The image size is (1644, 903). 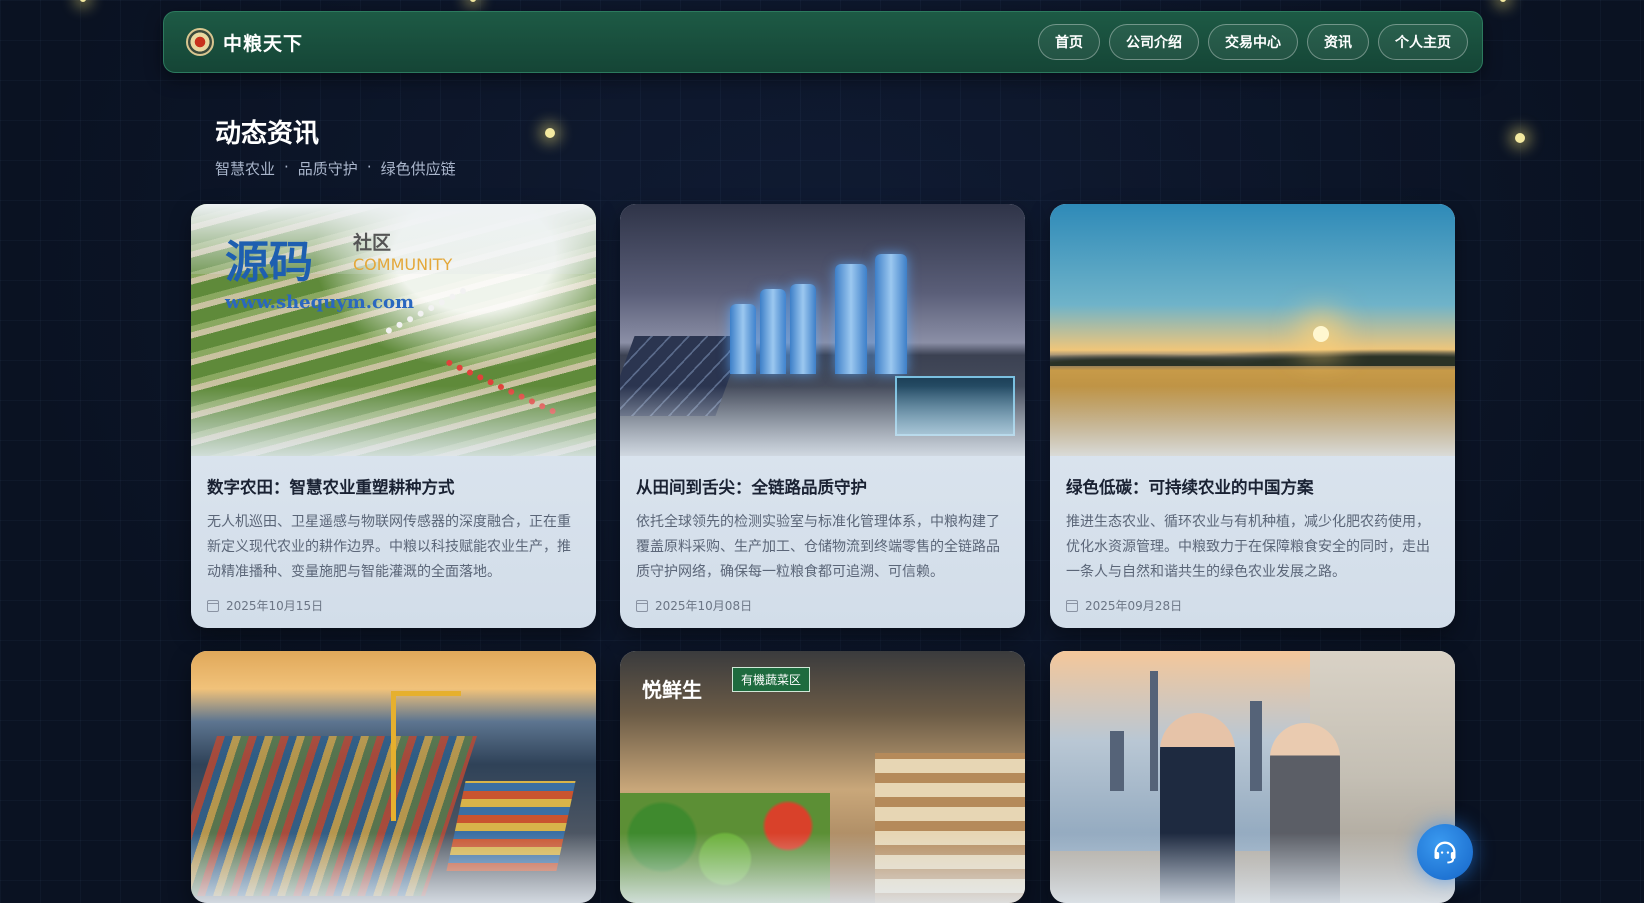 What do you see at coordinates (403, 264) in the screenshot?
I see `watermark-community-en: COMMUNITY` at bounding box center [403, 264].